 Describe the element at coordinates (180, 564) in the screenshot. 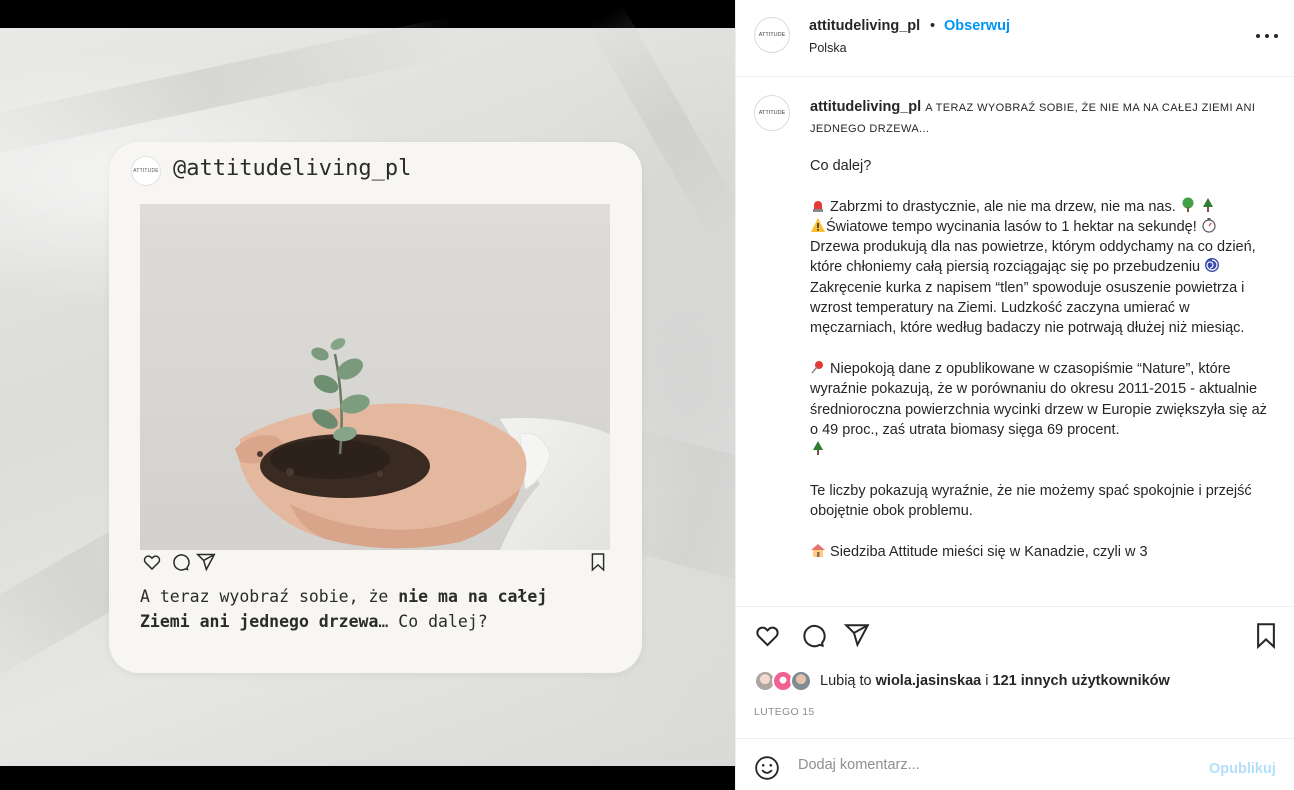

I see `comment-icon` at that location.